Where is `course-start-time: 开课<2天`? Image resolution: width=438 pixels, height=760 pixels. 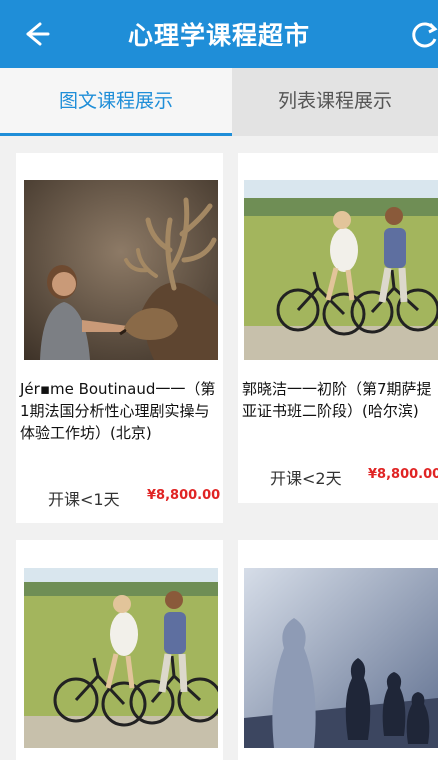 course-start-time: 开课<2天 is located at coordinates (306, 478).